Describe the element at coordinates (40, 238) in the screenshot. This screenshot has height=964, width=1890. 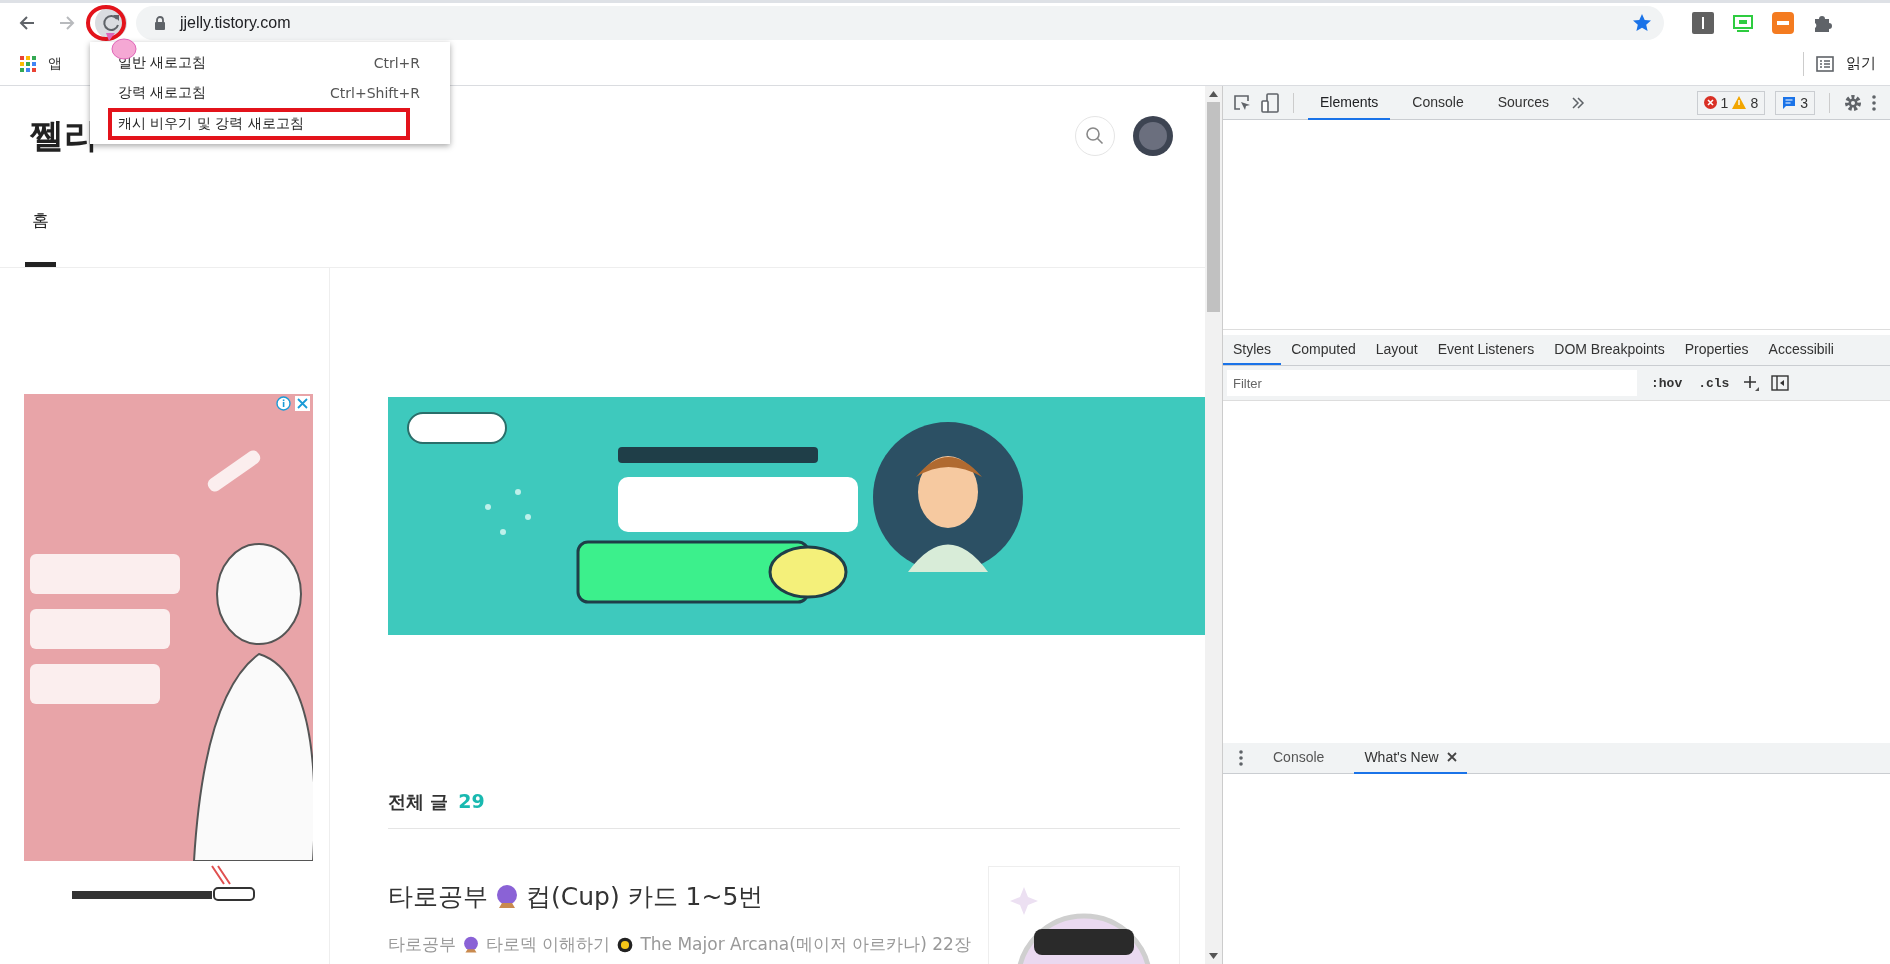
I see `nav-tab: 홈` at that location.